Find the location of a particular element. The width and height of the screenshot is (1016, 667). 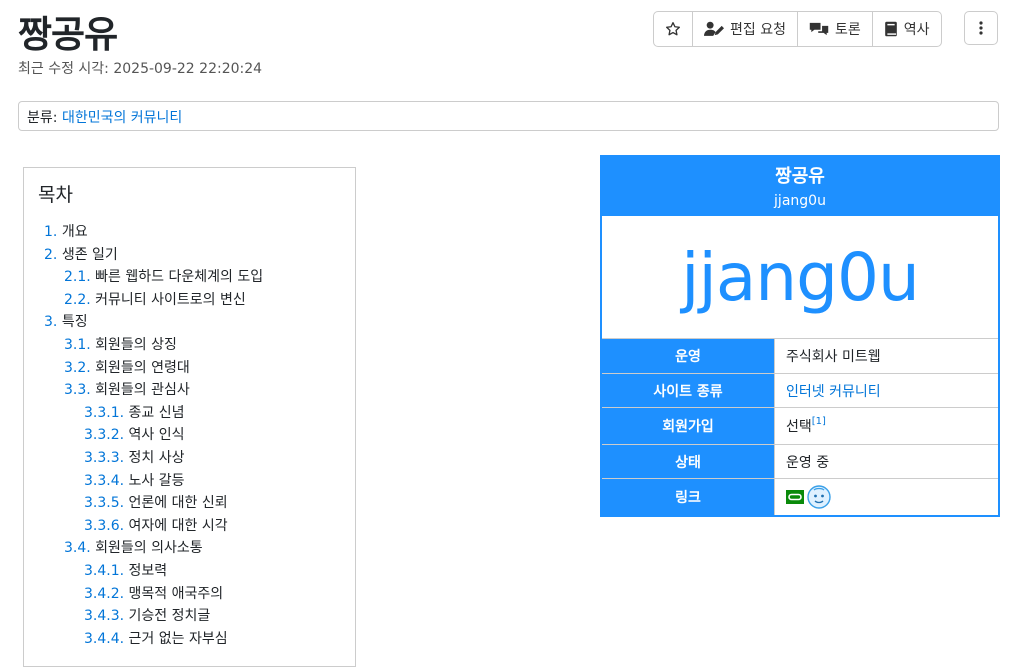

toc-item-number: 3.3.1. is located at coordinates (104, 413).